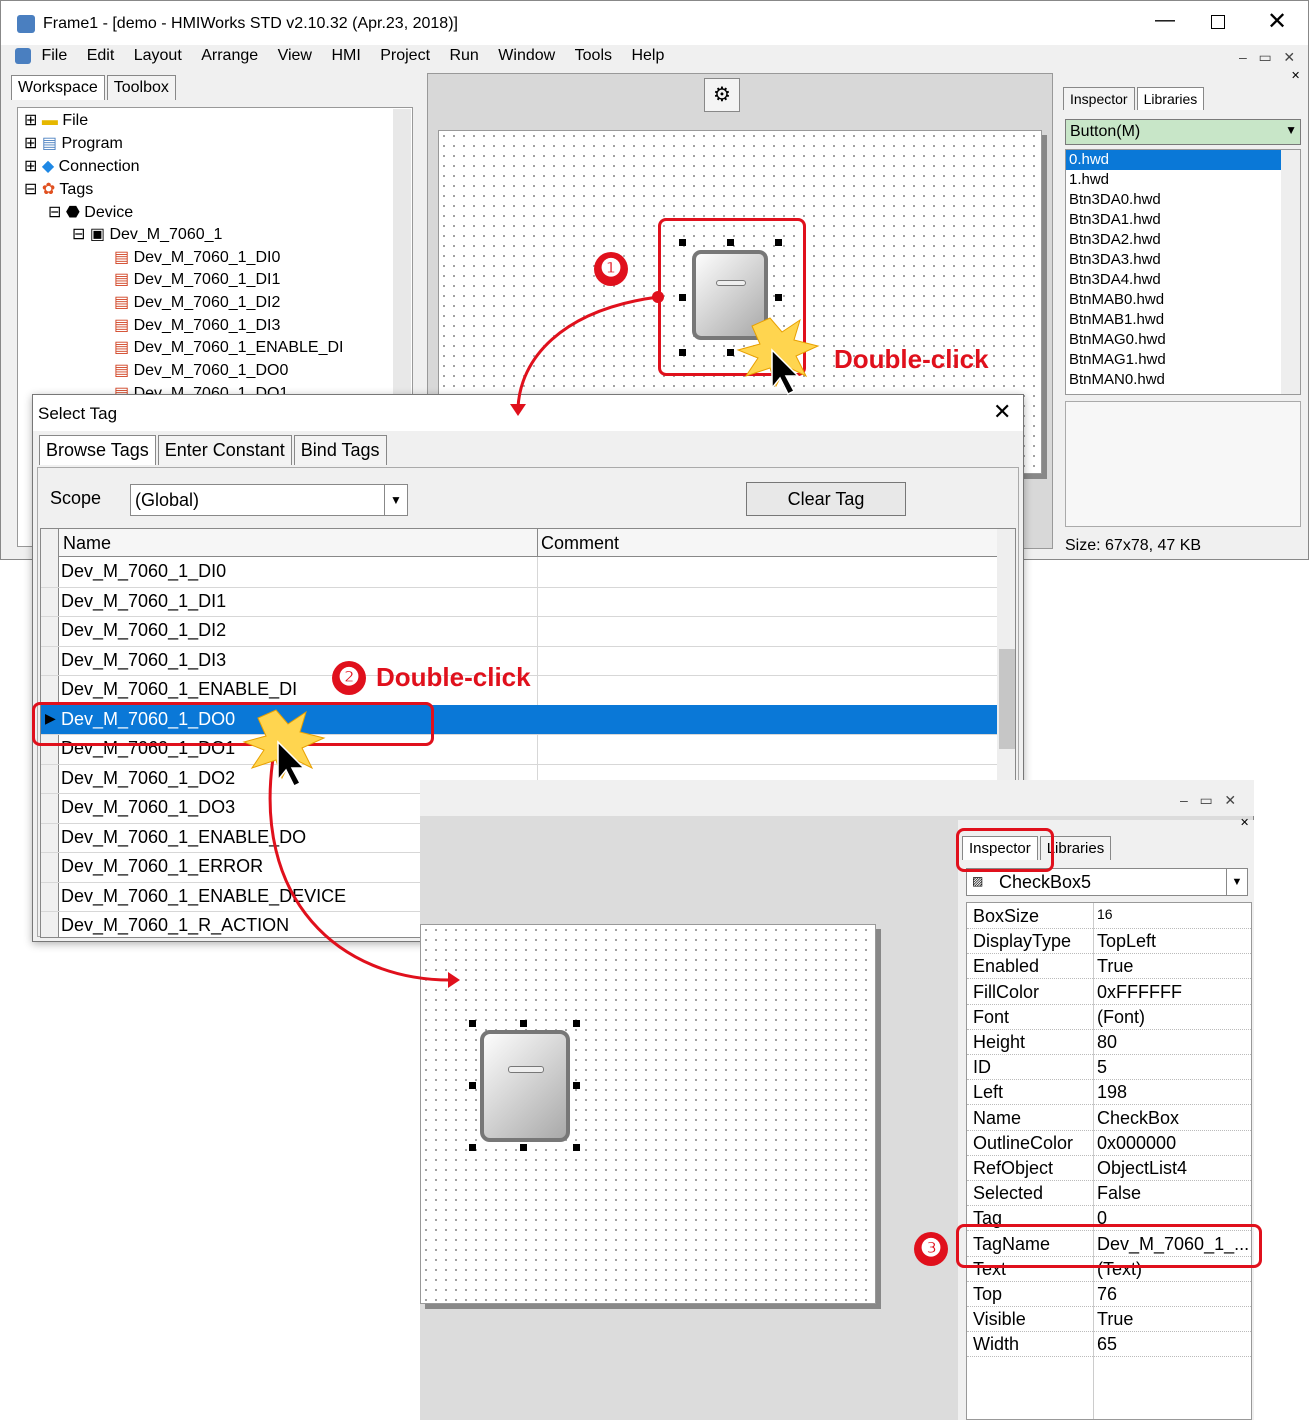 The width and height of the screenshot is (1309, 1425). What do you see at coordinates (518, 410) in the screenshot?
I see `arrow-1-head` at bounding box center [518, 410].